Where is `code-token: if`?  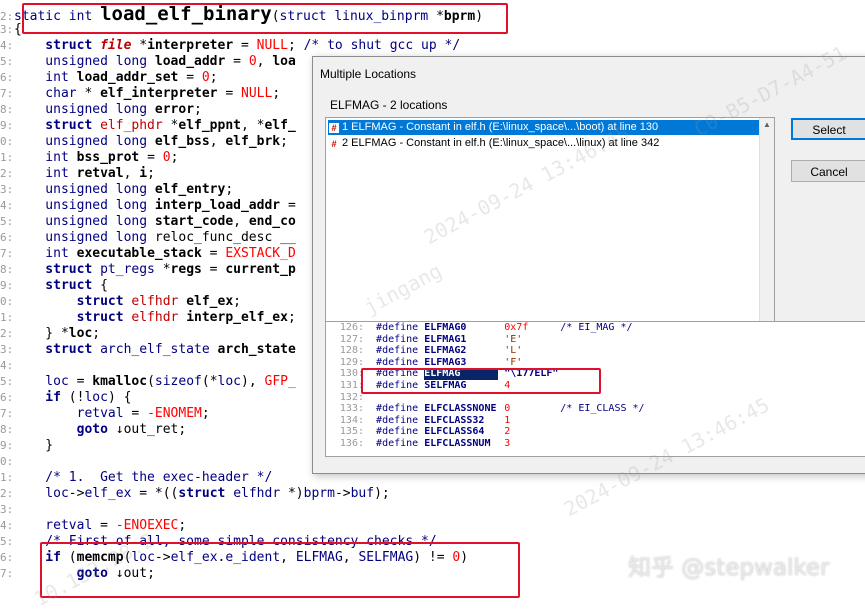
code-token: if is located at coordinates (41, 557).